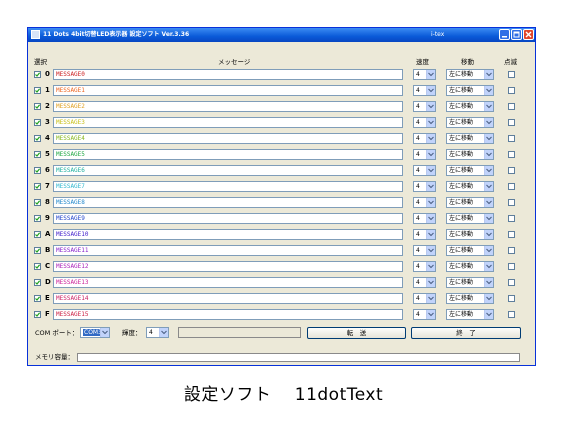 This screenshot has width=567, height=425. I want to click on message-input: MESSAGE14, so click(228, 298).